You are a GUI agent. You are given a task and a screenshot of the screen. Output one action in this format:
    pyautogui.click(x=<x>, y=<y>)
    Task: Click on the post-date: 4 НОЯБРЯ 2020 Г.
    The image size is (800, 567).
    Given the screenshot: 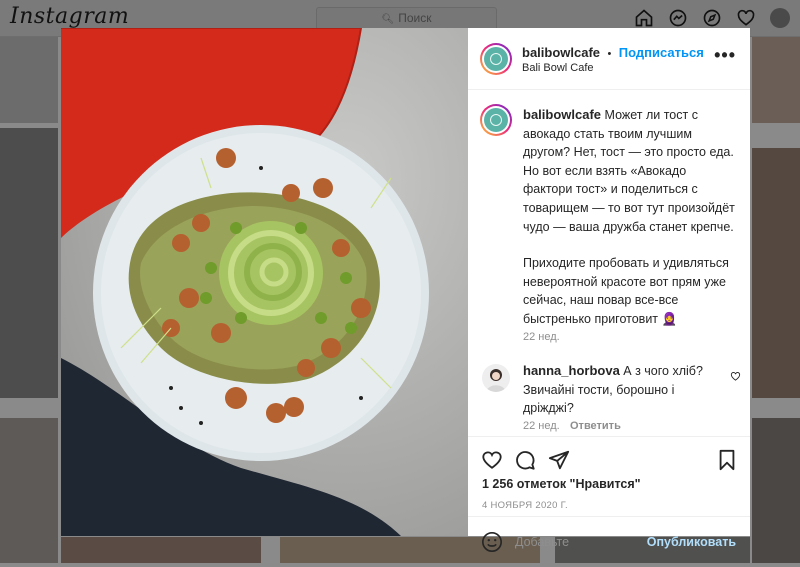 What is the action you would take?
    pyautogui.click(x=525, y=505)
    